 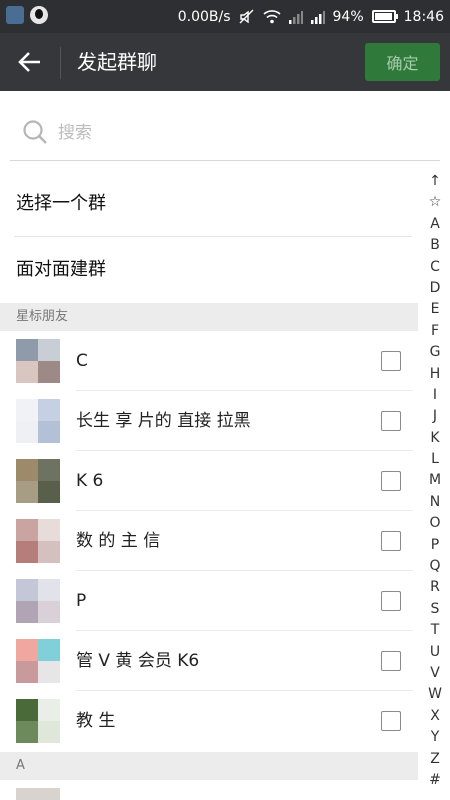 What do you see at coordinates (61, 269) in the screenshot?
I see `face-to-face-group-label: 面对面建群` at bounding box center [61, 269].